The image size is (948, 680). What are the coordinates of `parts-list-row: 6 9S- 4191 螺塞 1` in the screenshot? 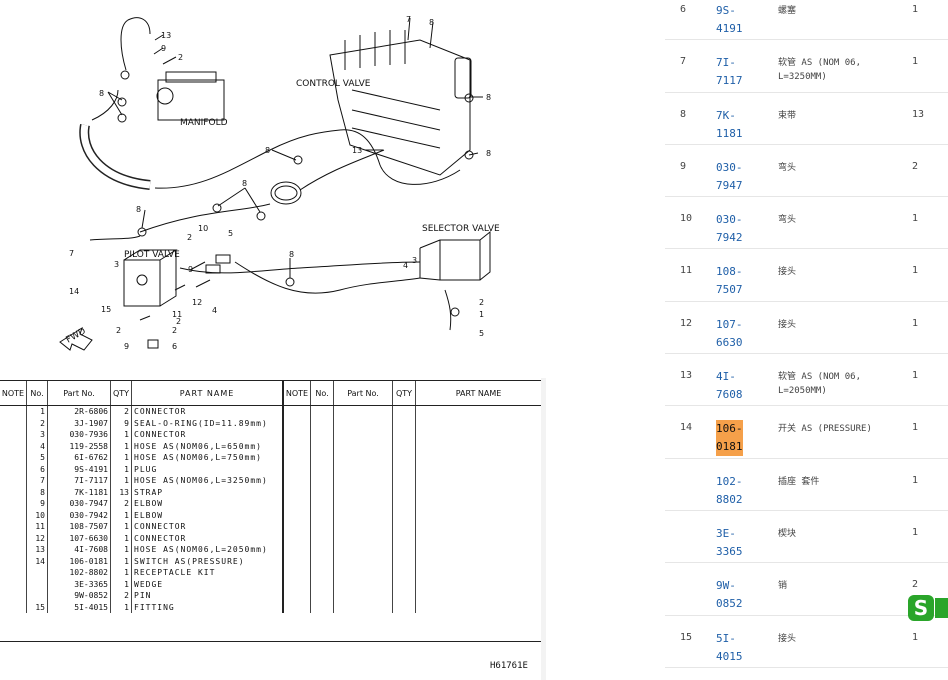 It's located at (806, 20).